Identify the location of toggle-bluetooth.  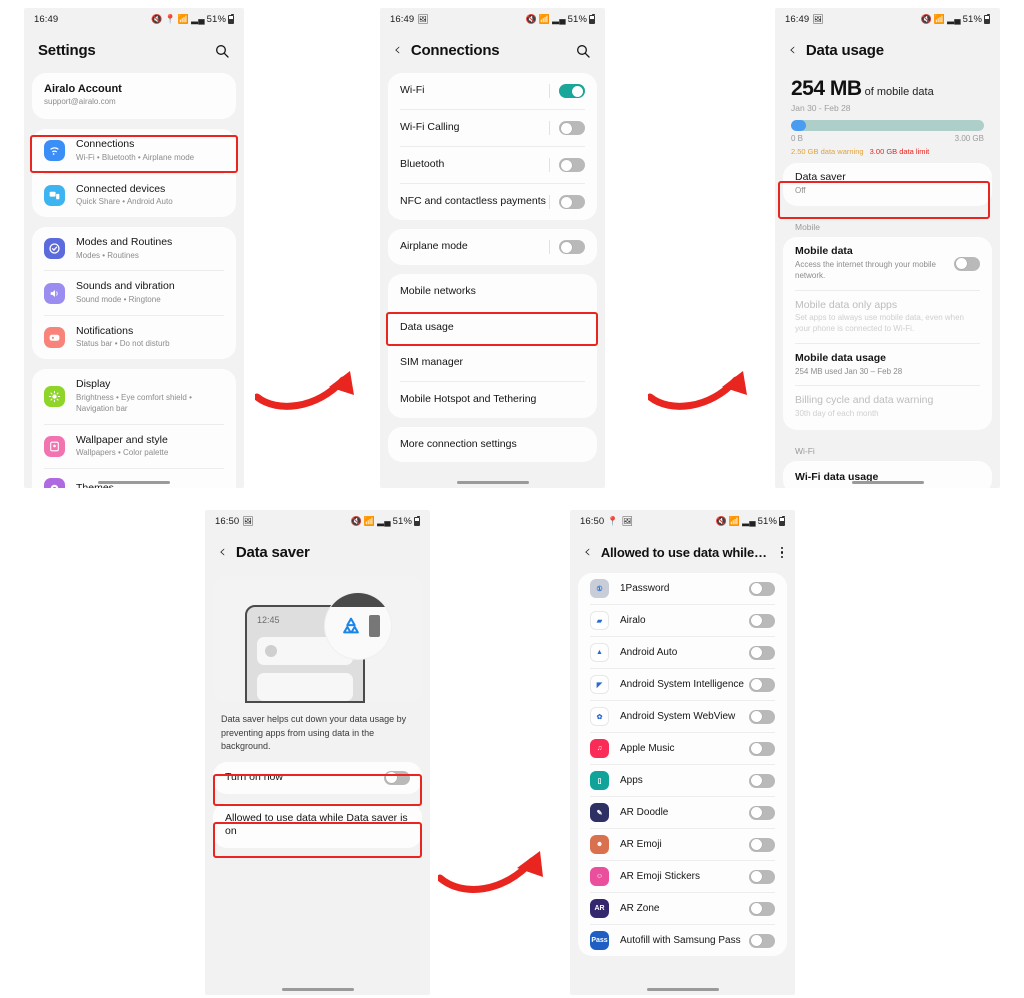
(572, 165).